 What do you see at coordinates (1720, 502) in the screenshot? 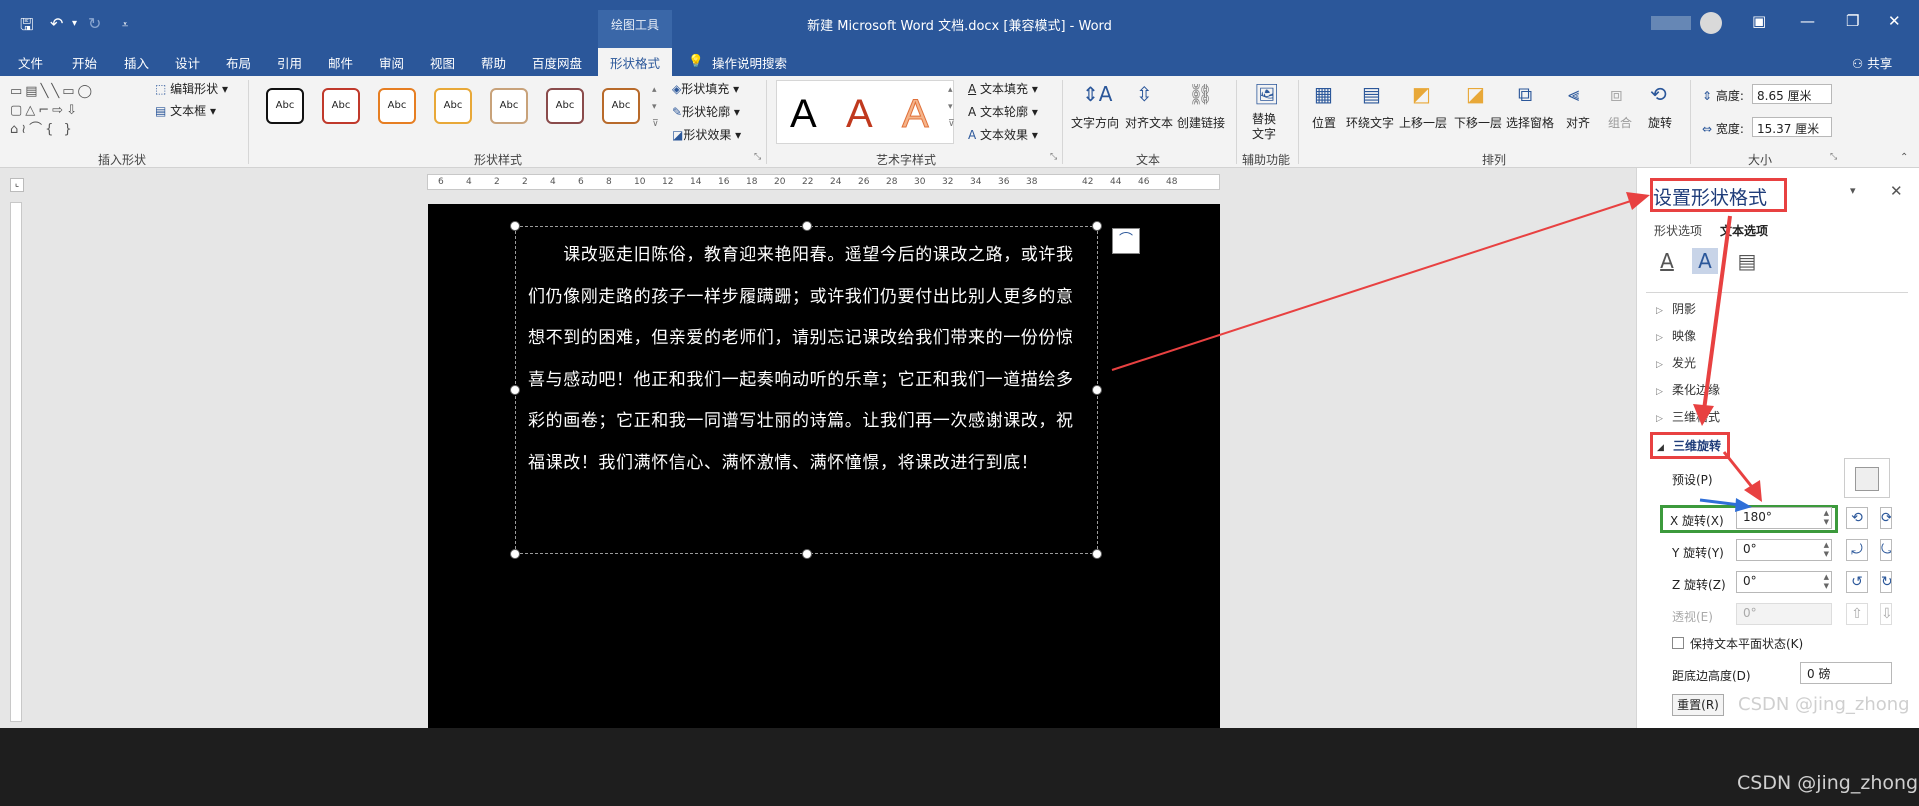
I see `blue-arrow` at bounding box center [1720, 502].